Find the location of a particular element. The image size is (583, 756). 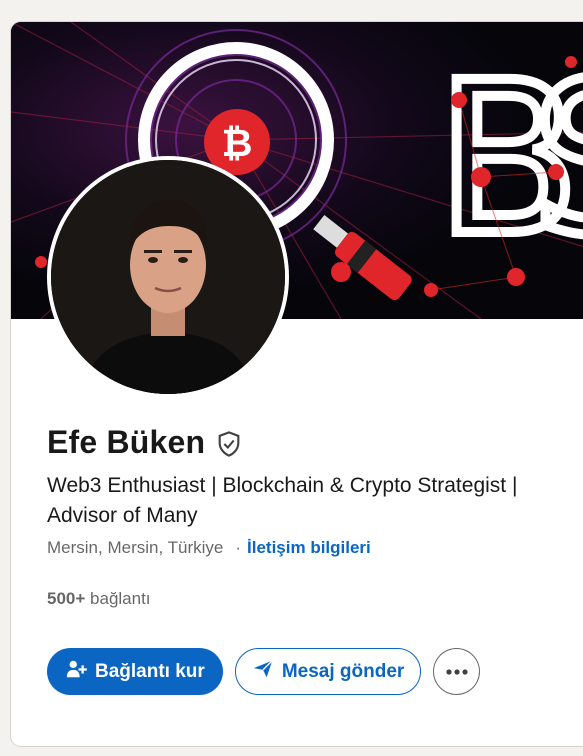

profile-photo is located at coordinates (168, 277).